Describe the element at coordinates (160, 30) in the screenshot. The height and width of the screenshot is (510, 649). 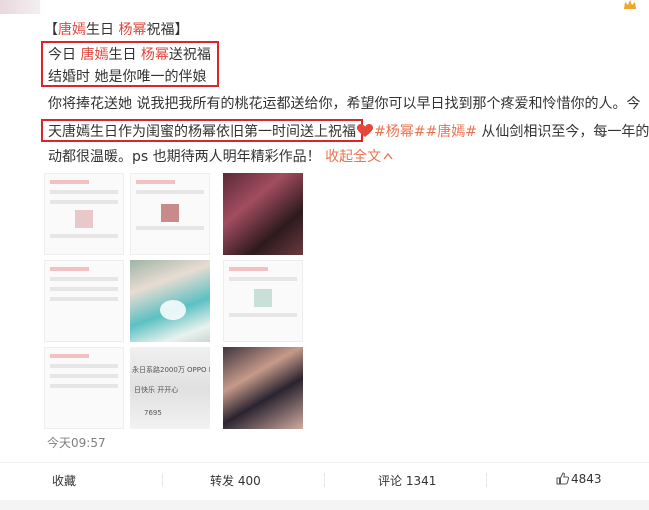
I see `headline-rest: 祝福` at that location.